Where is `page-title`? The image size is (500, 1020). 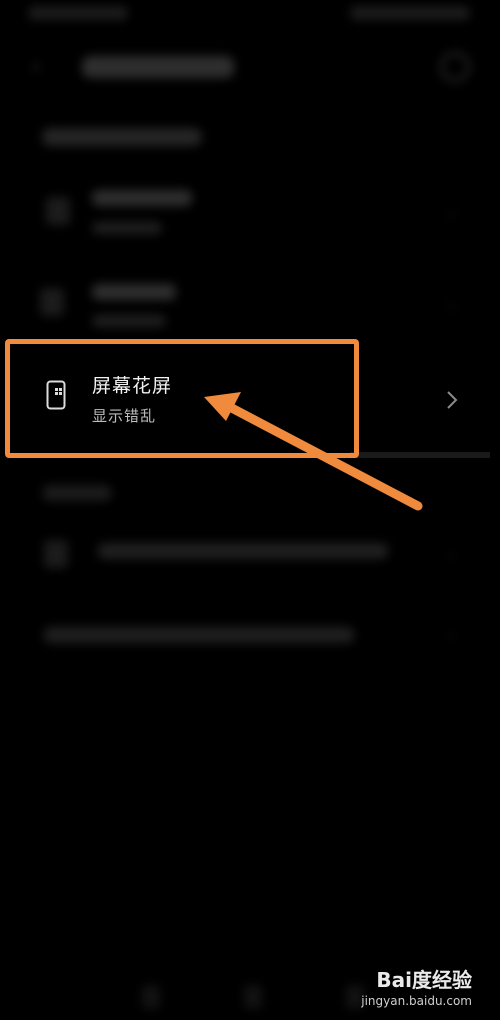
page-title is located at coordinates (158, 67).